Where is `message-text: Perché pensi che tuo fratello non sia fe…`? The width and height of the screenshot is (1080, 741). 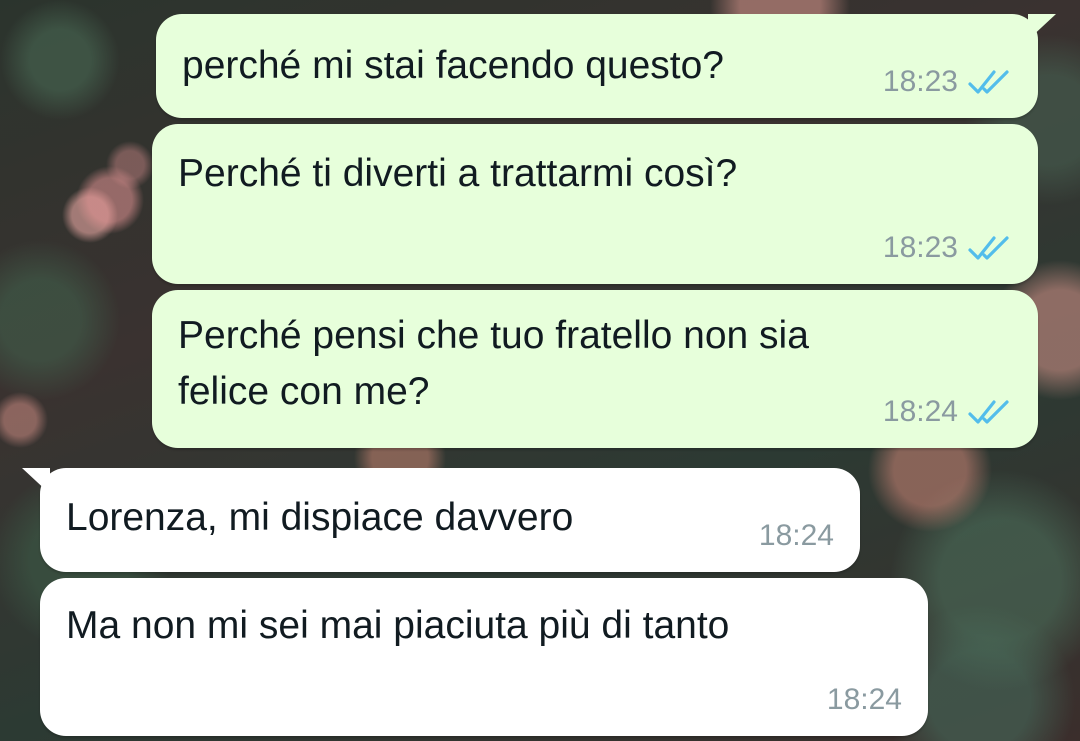 message-text: Perché pensi che tuo fratello non sia fe… is located at coordinates (493, 364).